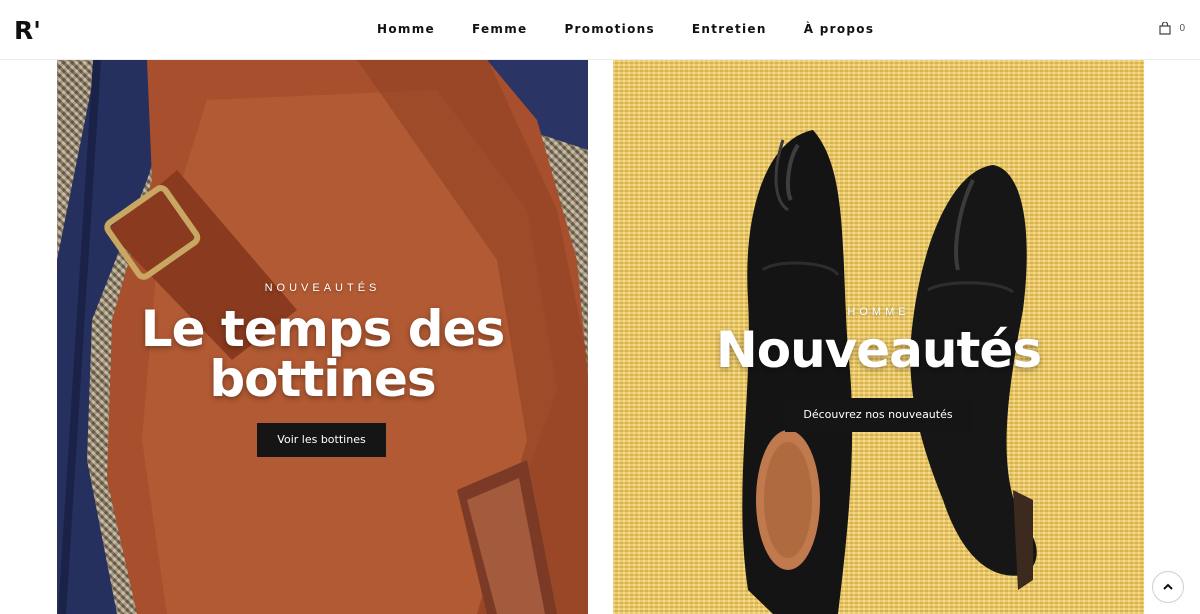 The height and width of the screenshot is (614, 1200). What do you see at coordinates (500, 29) in the screenshot?
I see `nav-item-femme: Femme` at bounding box center [500, 29].